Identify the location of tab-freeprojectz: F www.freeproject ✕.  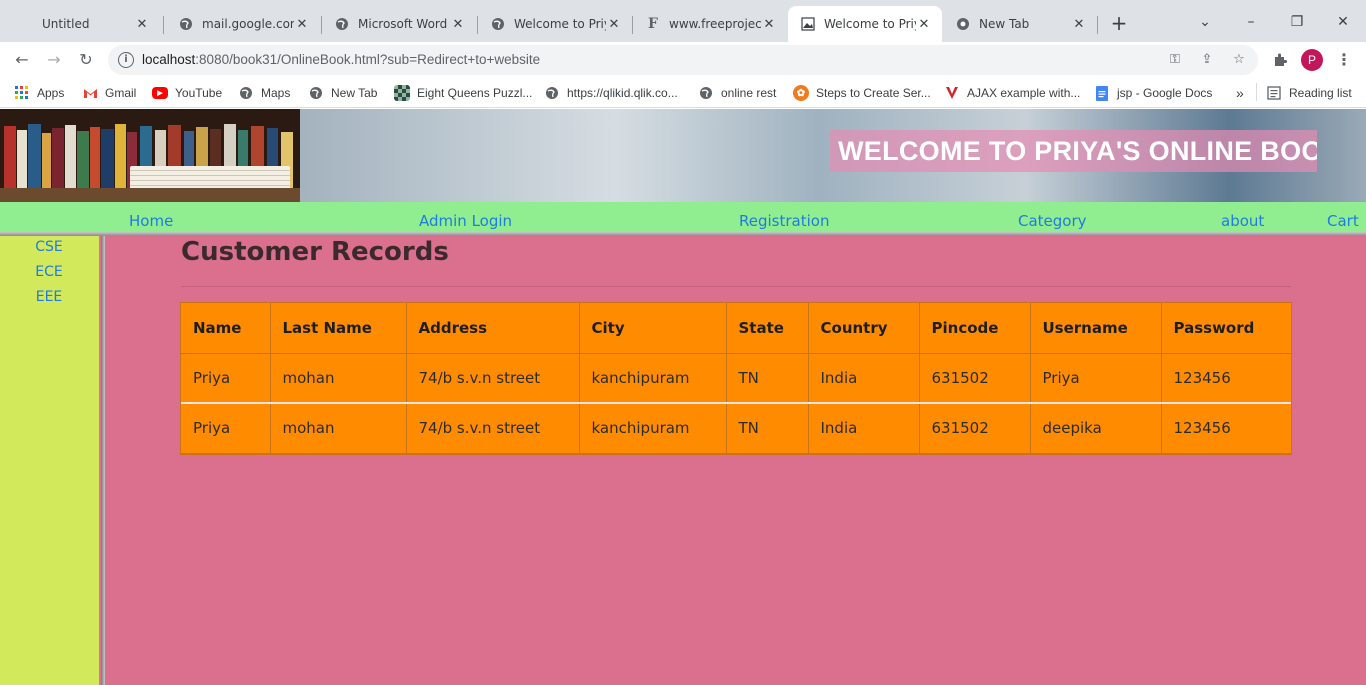
(710, 24).